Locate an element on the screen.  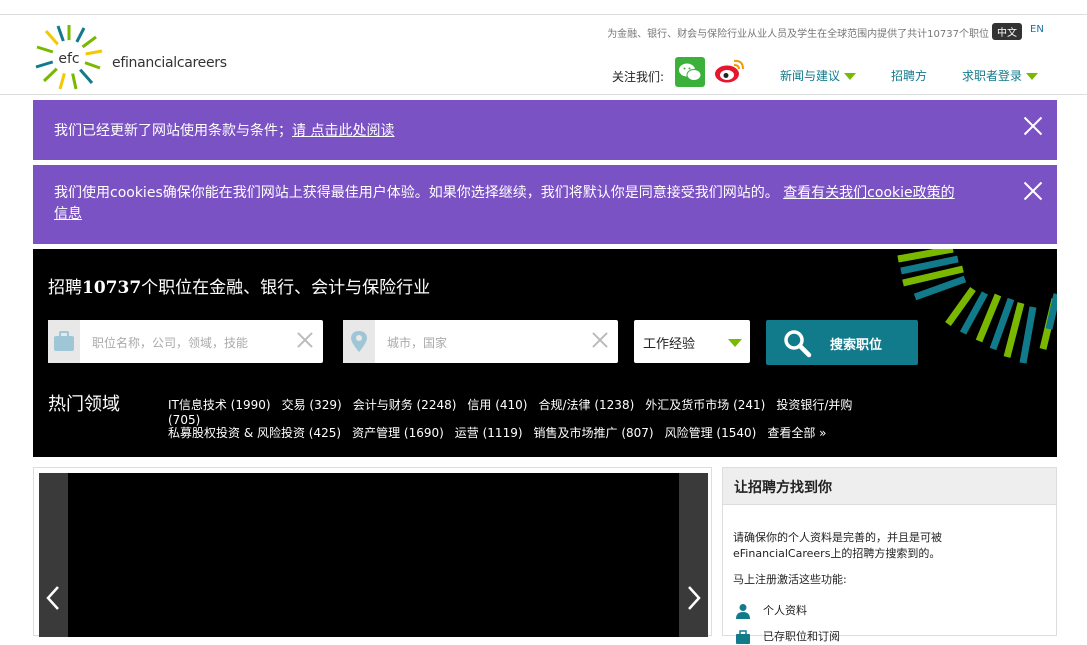
location-pin-icon is located at coordinates (359, 341).